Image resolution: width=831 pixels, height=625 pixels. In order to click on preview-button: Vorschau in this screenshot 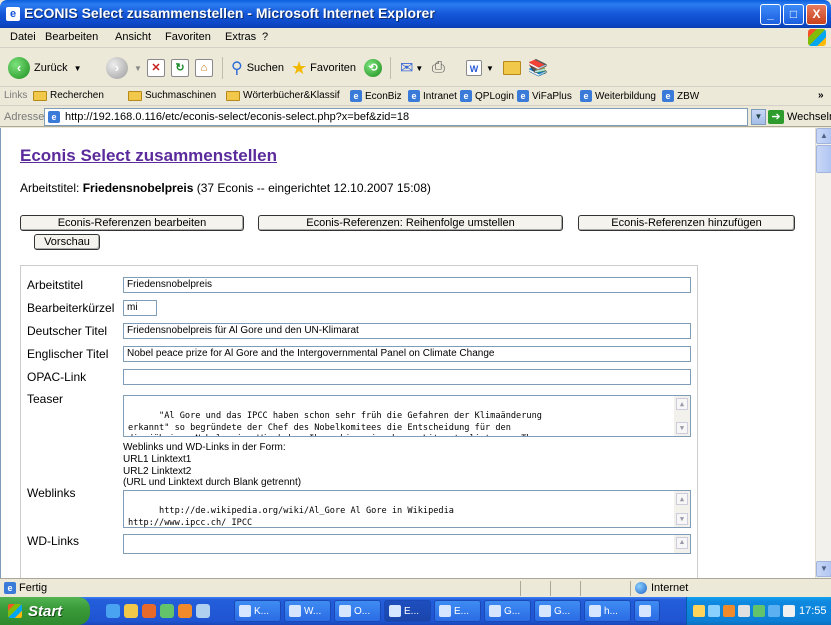, I will do `click(67, 242)`.